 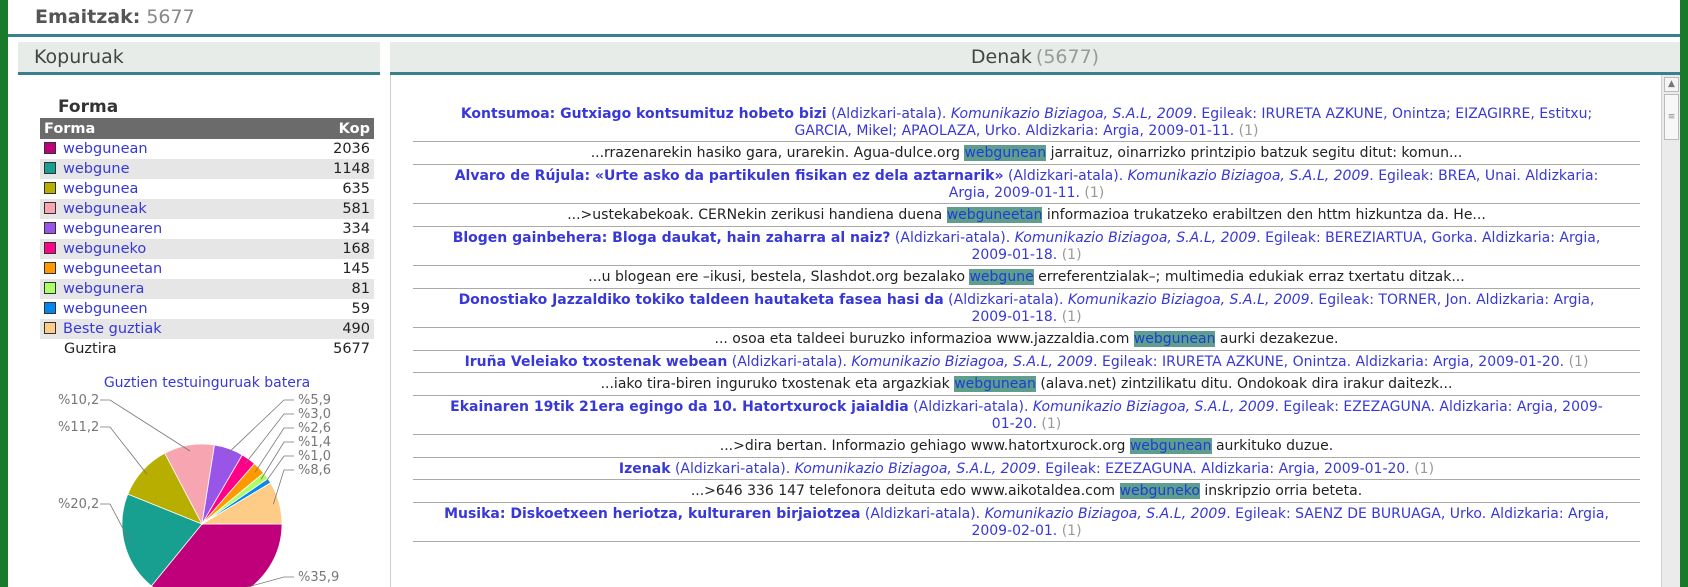 I want to click on pie-chart-title: Guztien testuinguruak batera, so click(x=207, y=383).